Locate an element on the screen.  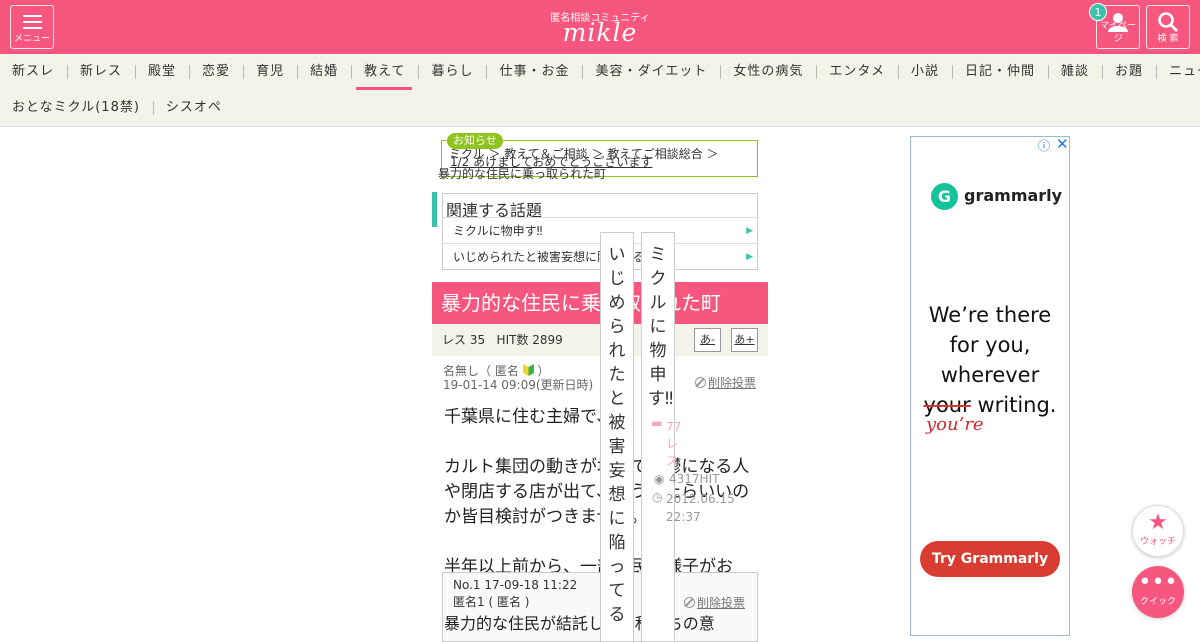
delete-vote-link: 削除投票 is located at coordinates (725, 382).